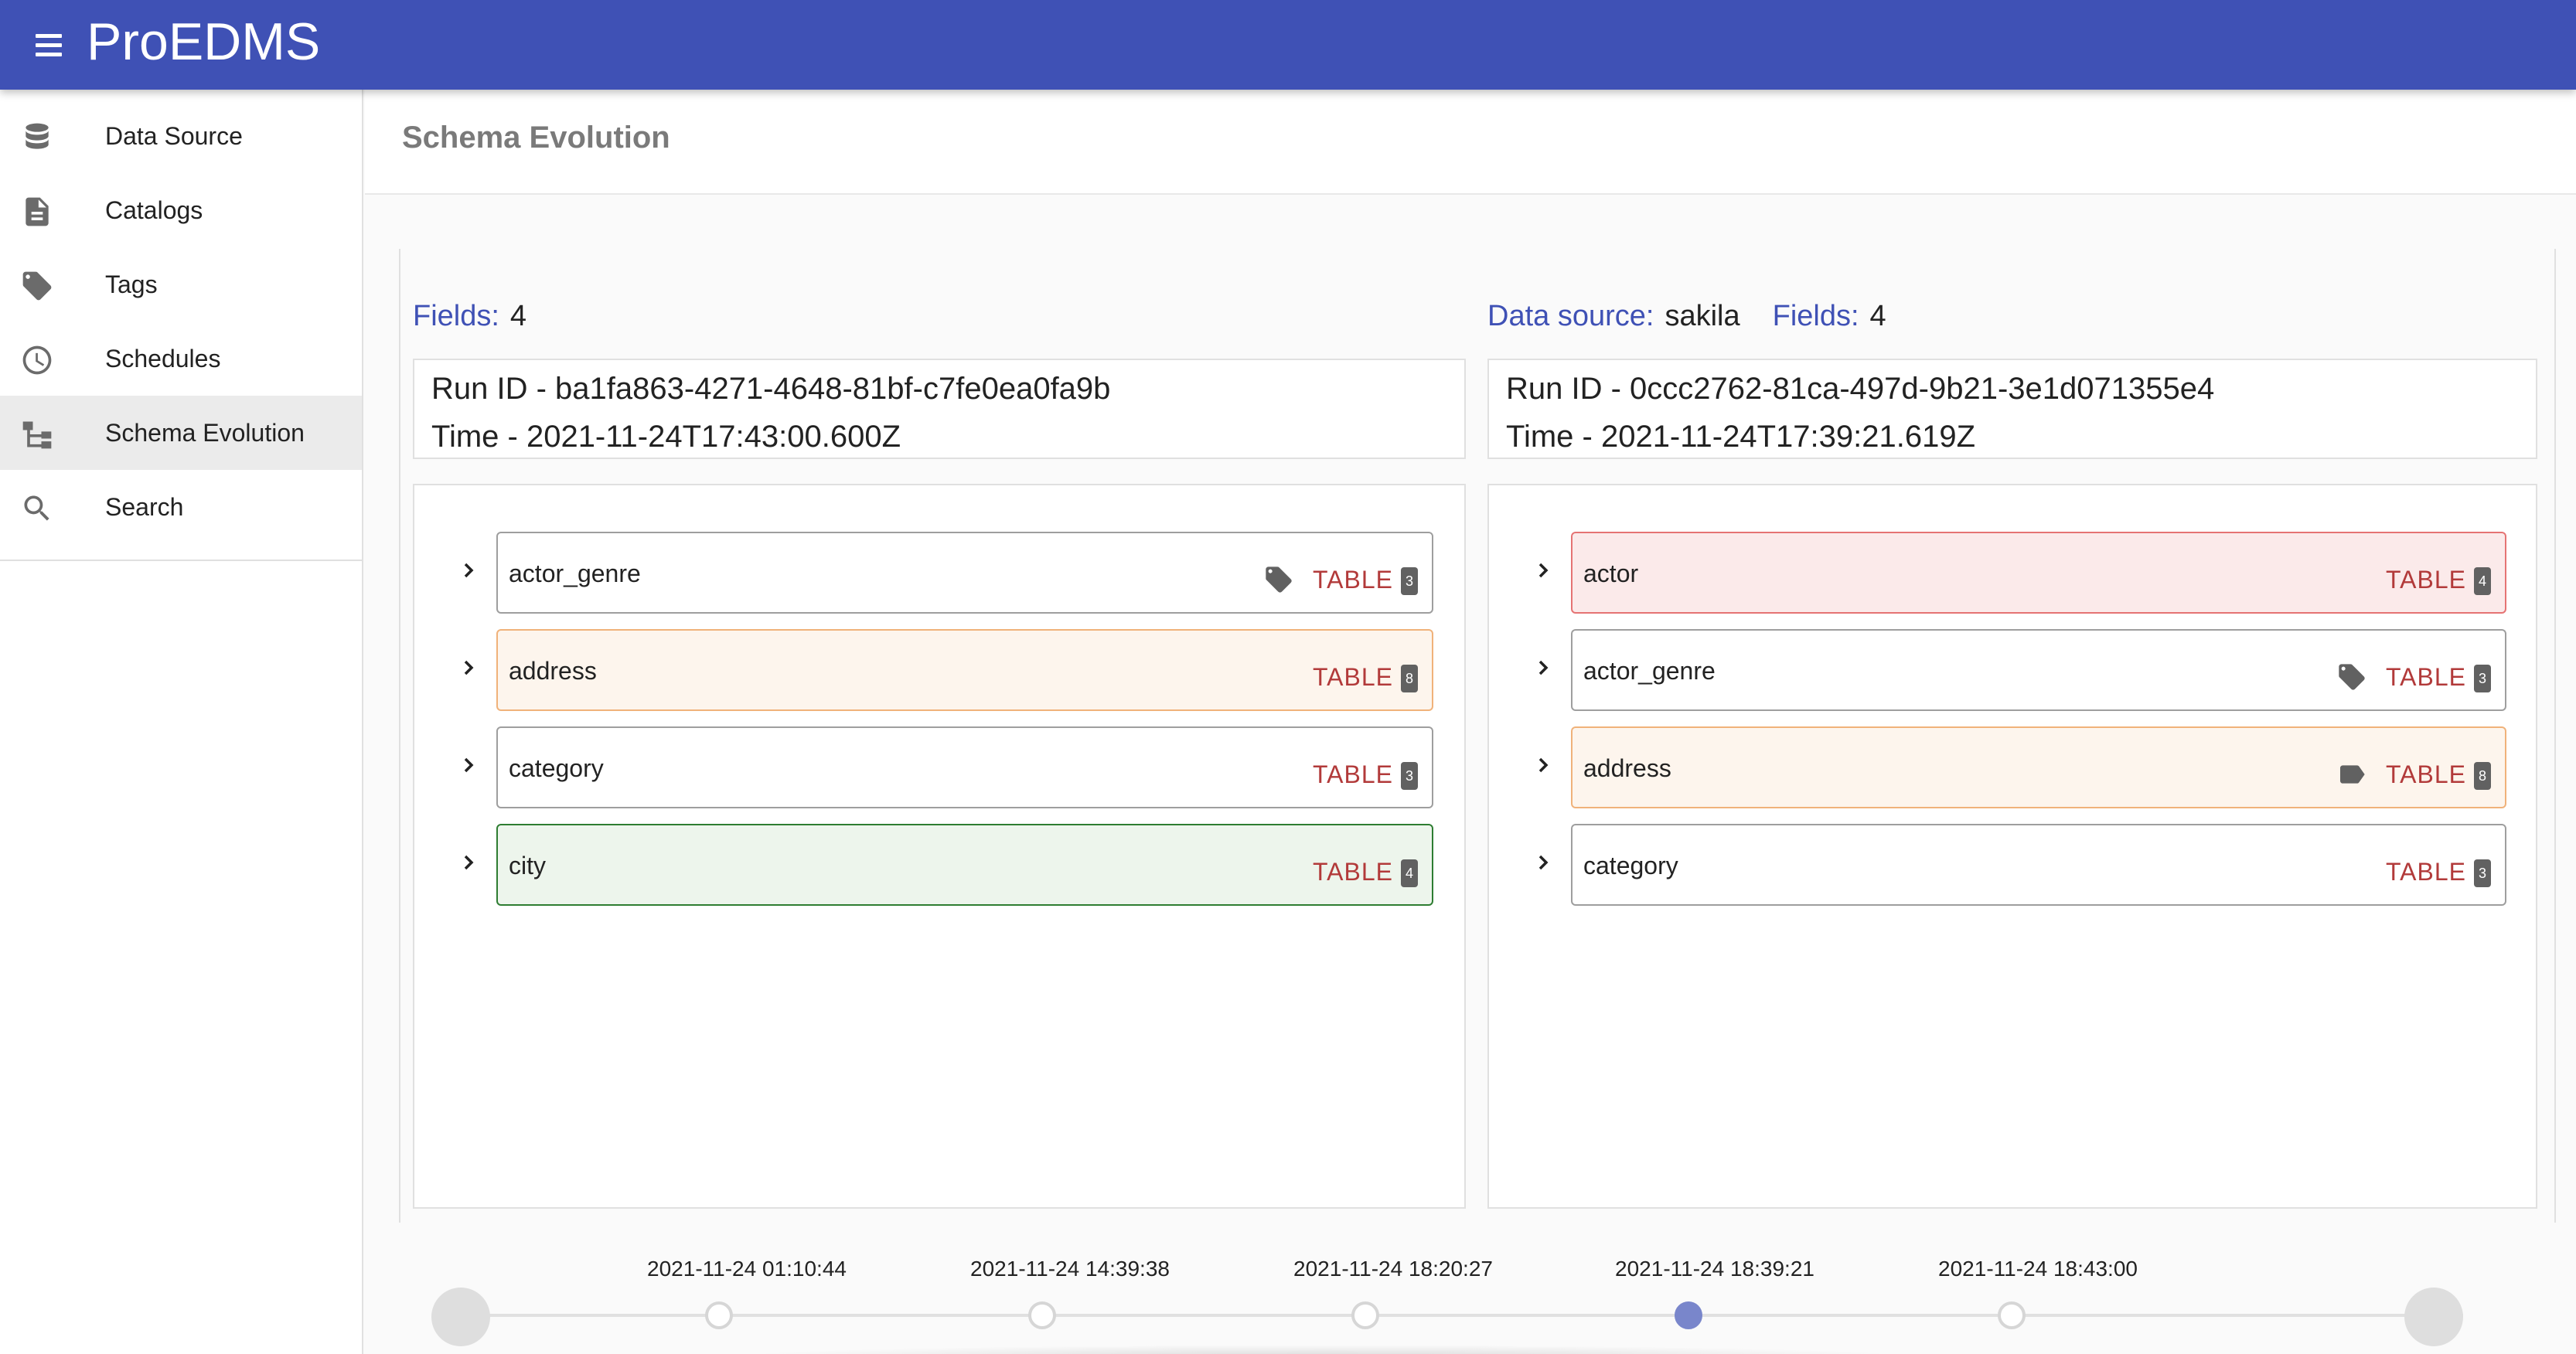  I want to click on app-title: ProEDMS, so click(204, 41).